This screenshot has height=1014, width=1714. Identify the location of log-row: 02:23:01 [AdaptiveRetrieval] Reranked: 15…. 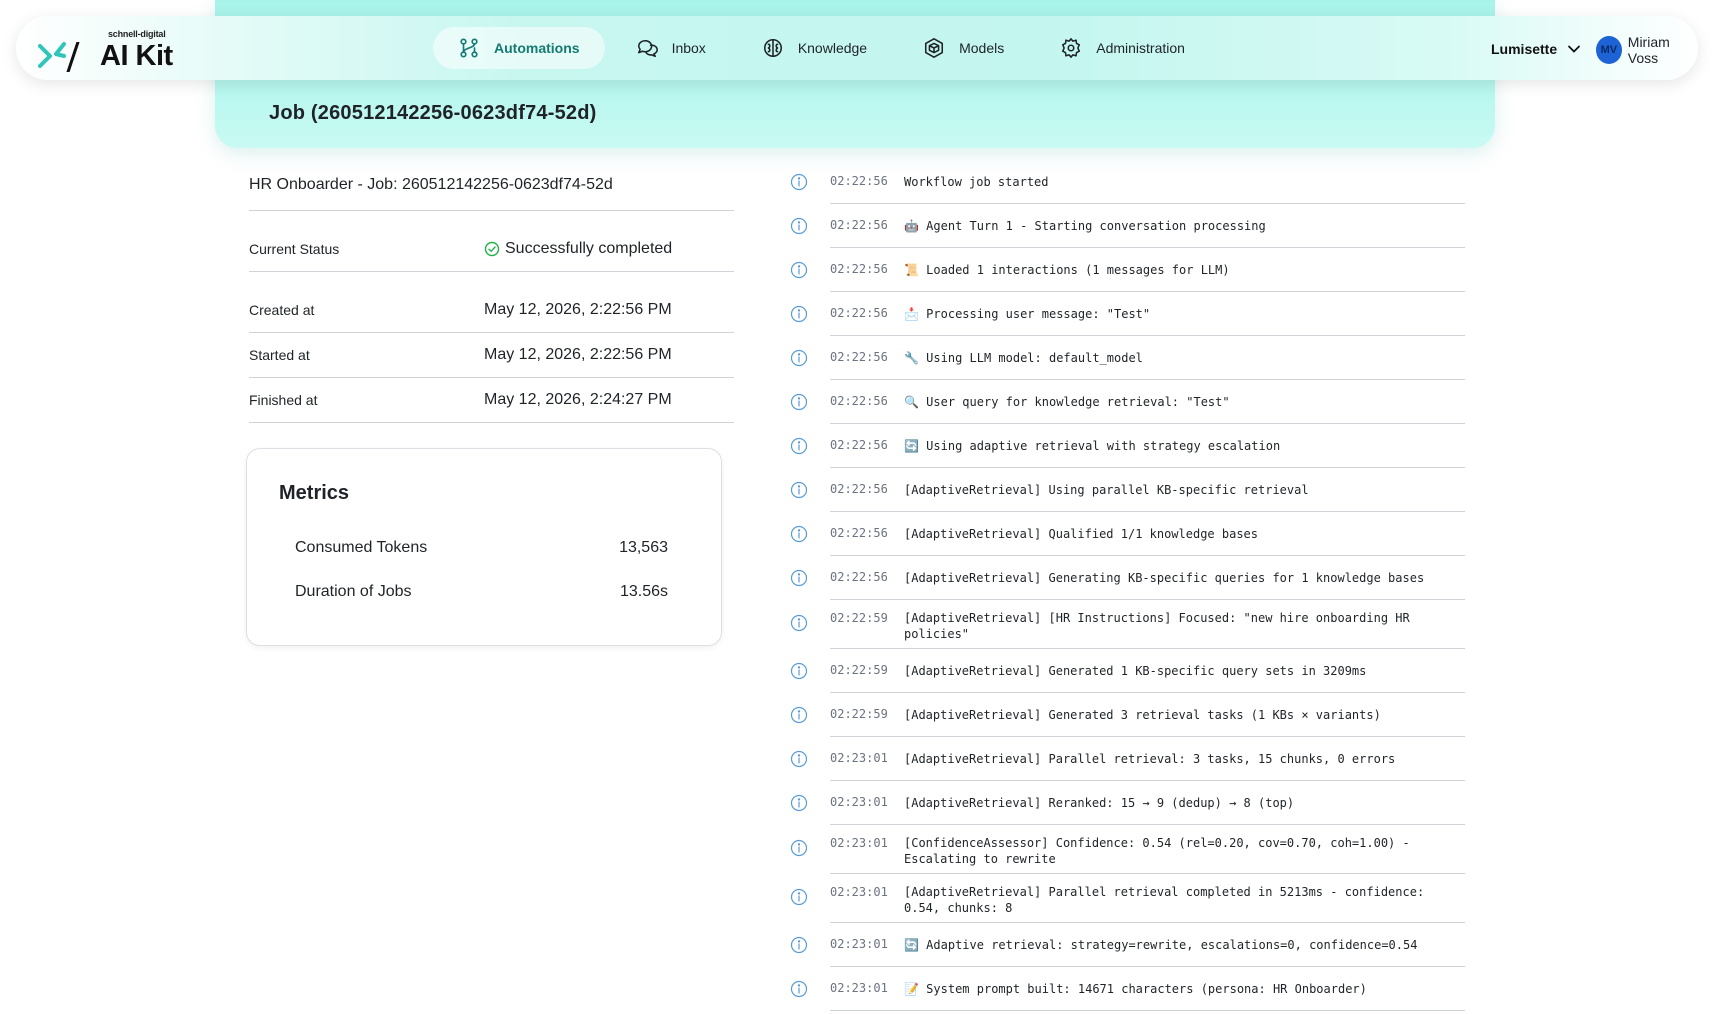
(1127, 803).